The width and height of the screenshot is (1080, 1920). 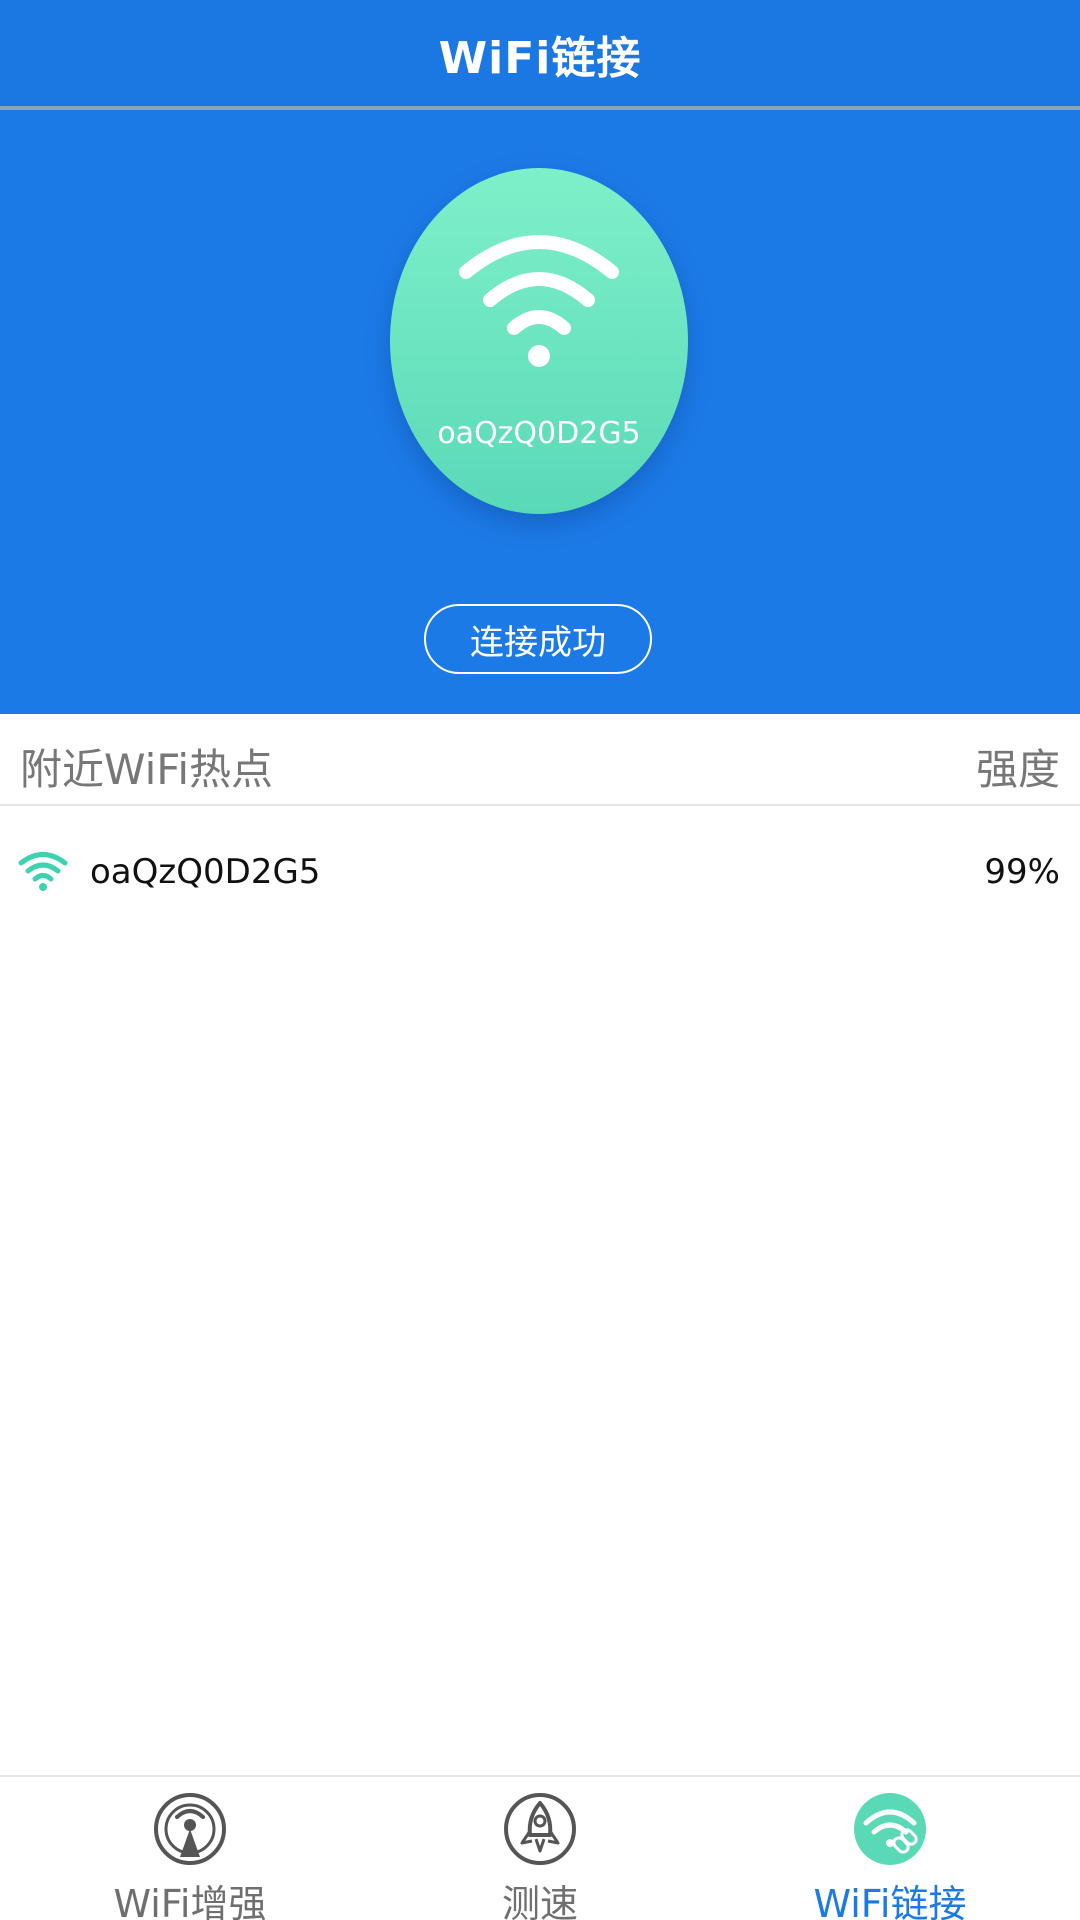 I want to click on tab-wifi-link: WiFi链接, so click(x=890, y=1855).